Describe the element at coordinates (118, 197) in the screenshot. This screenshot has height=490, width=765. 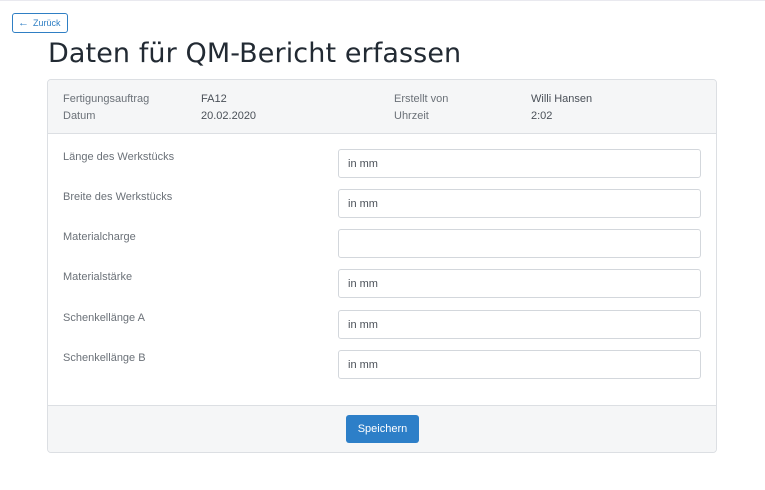
I see `field-label-breite: Breite des Werkstücks` at that location.